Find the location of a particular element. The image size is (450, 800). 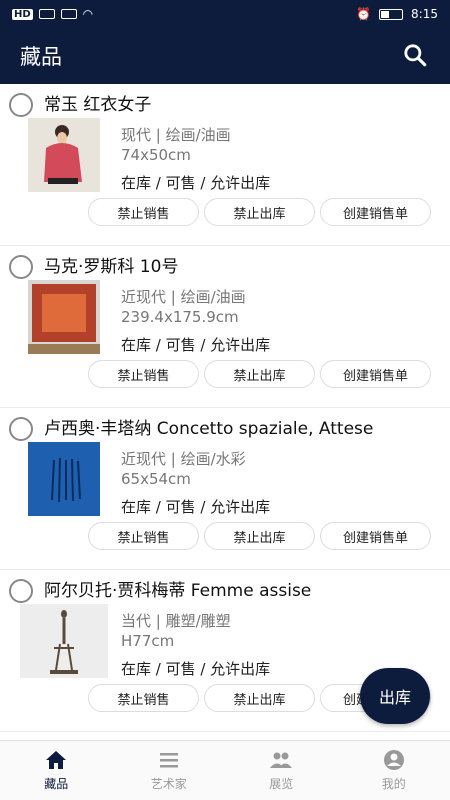

dimensions: 239.4x175.9cm is located at coordinates (180, 317).